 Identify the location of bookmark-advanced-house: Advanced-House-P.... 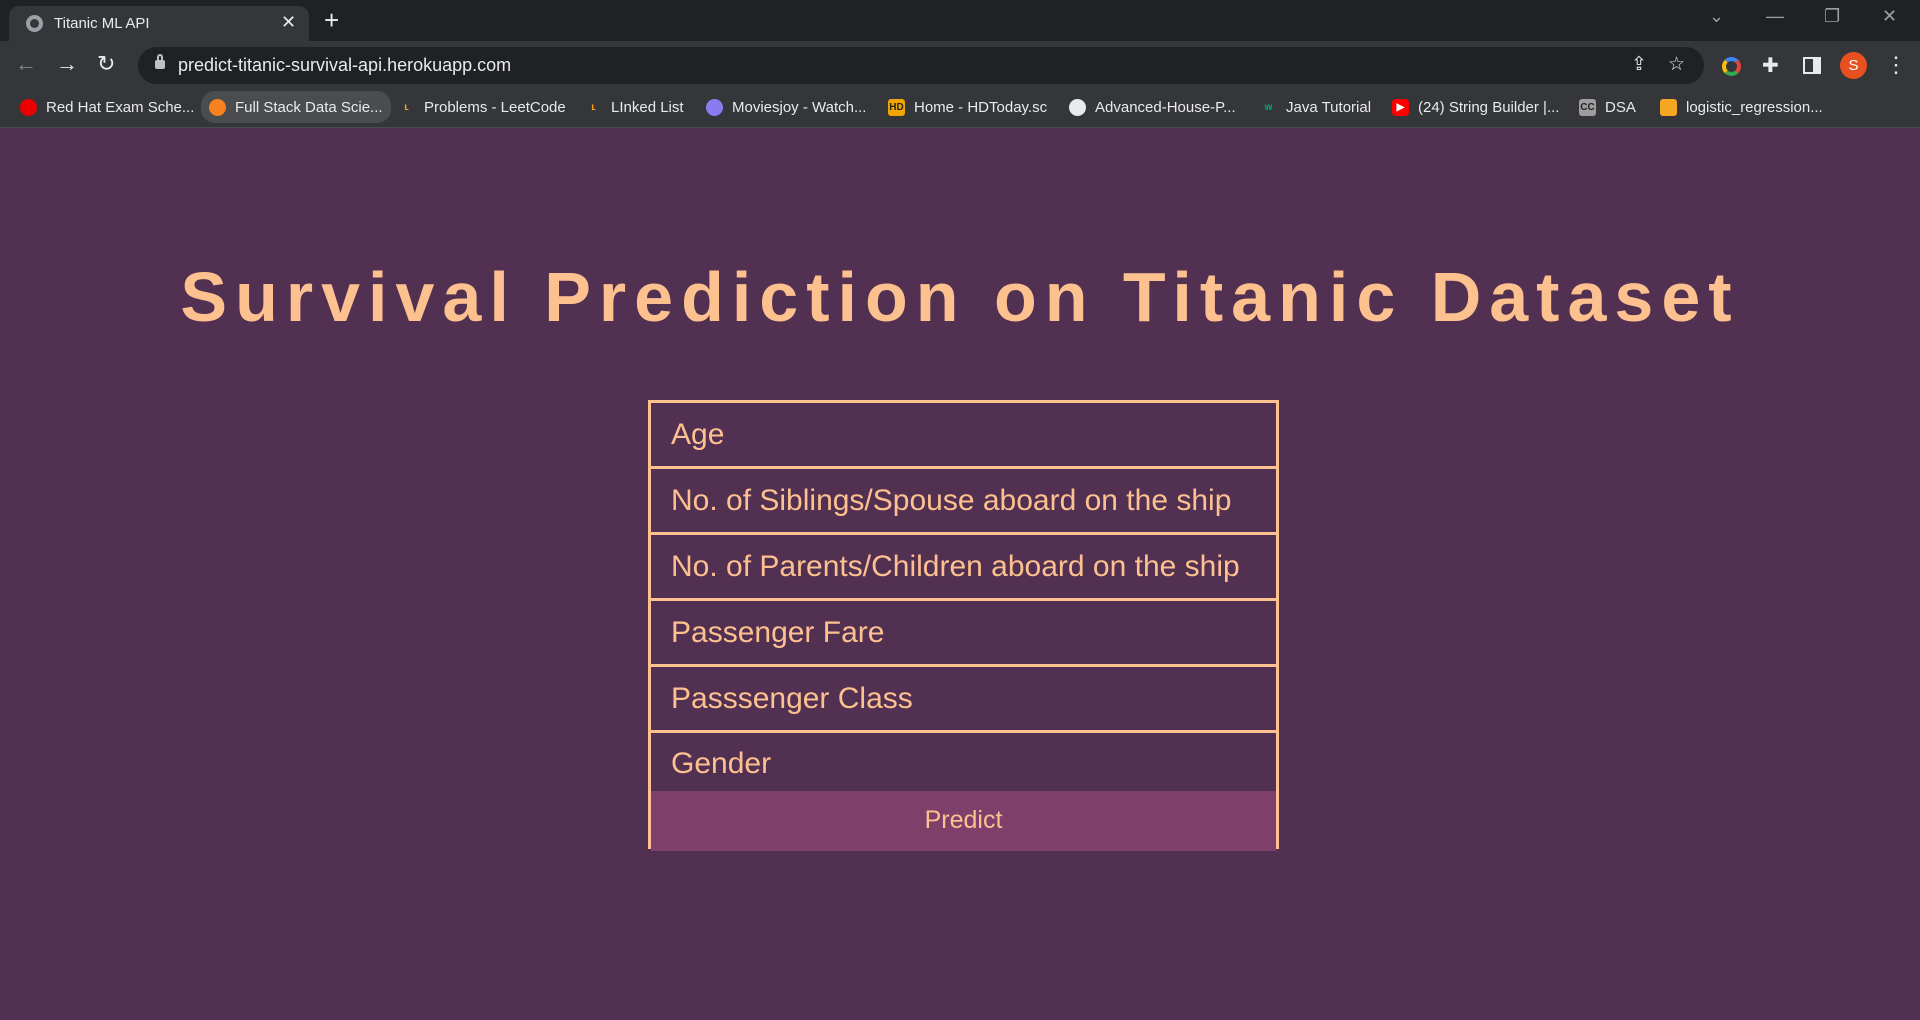
(1152, 107).